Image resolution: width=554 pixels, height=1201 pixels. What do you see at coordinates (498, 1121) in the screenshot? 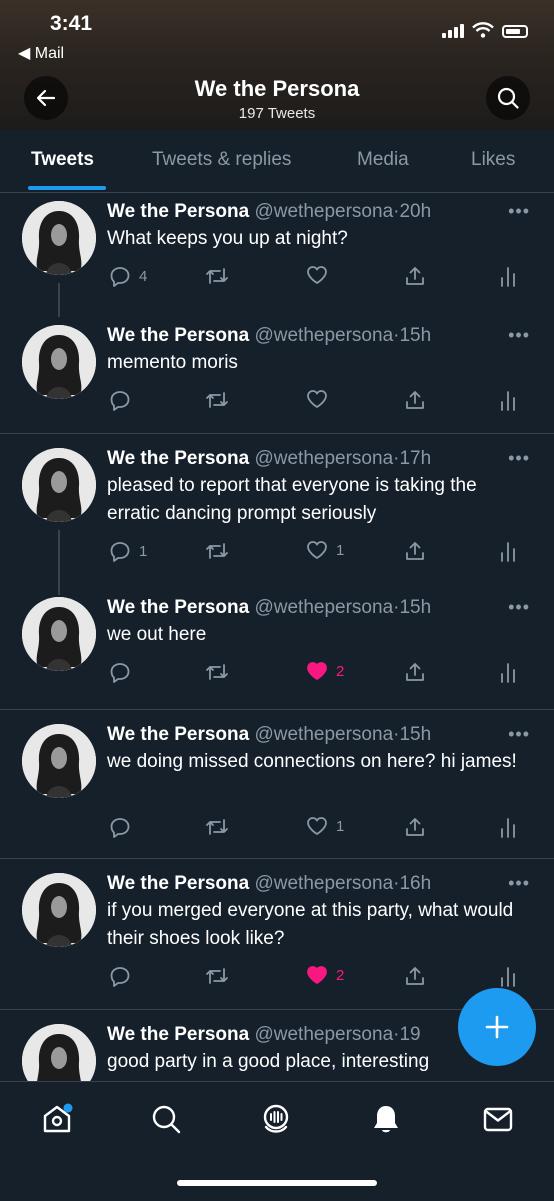
I see `nav-messages` at bounding box center [498, 1121].